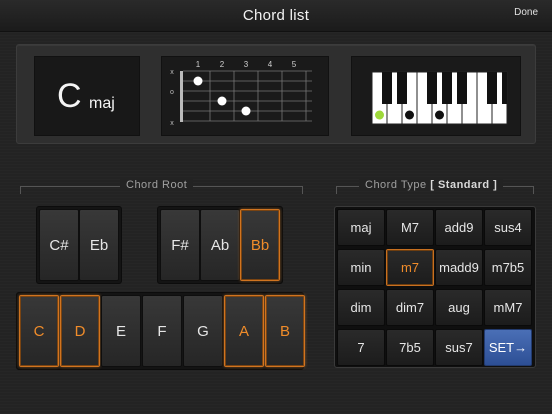  I want to click on done-button: Done, so click(526, 12).